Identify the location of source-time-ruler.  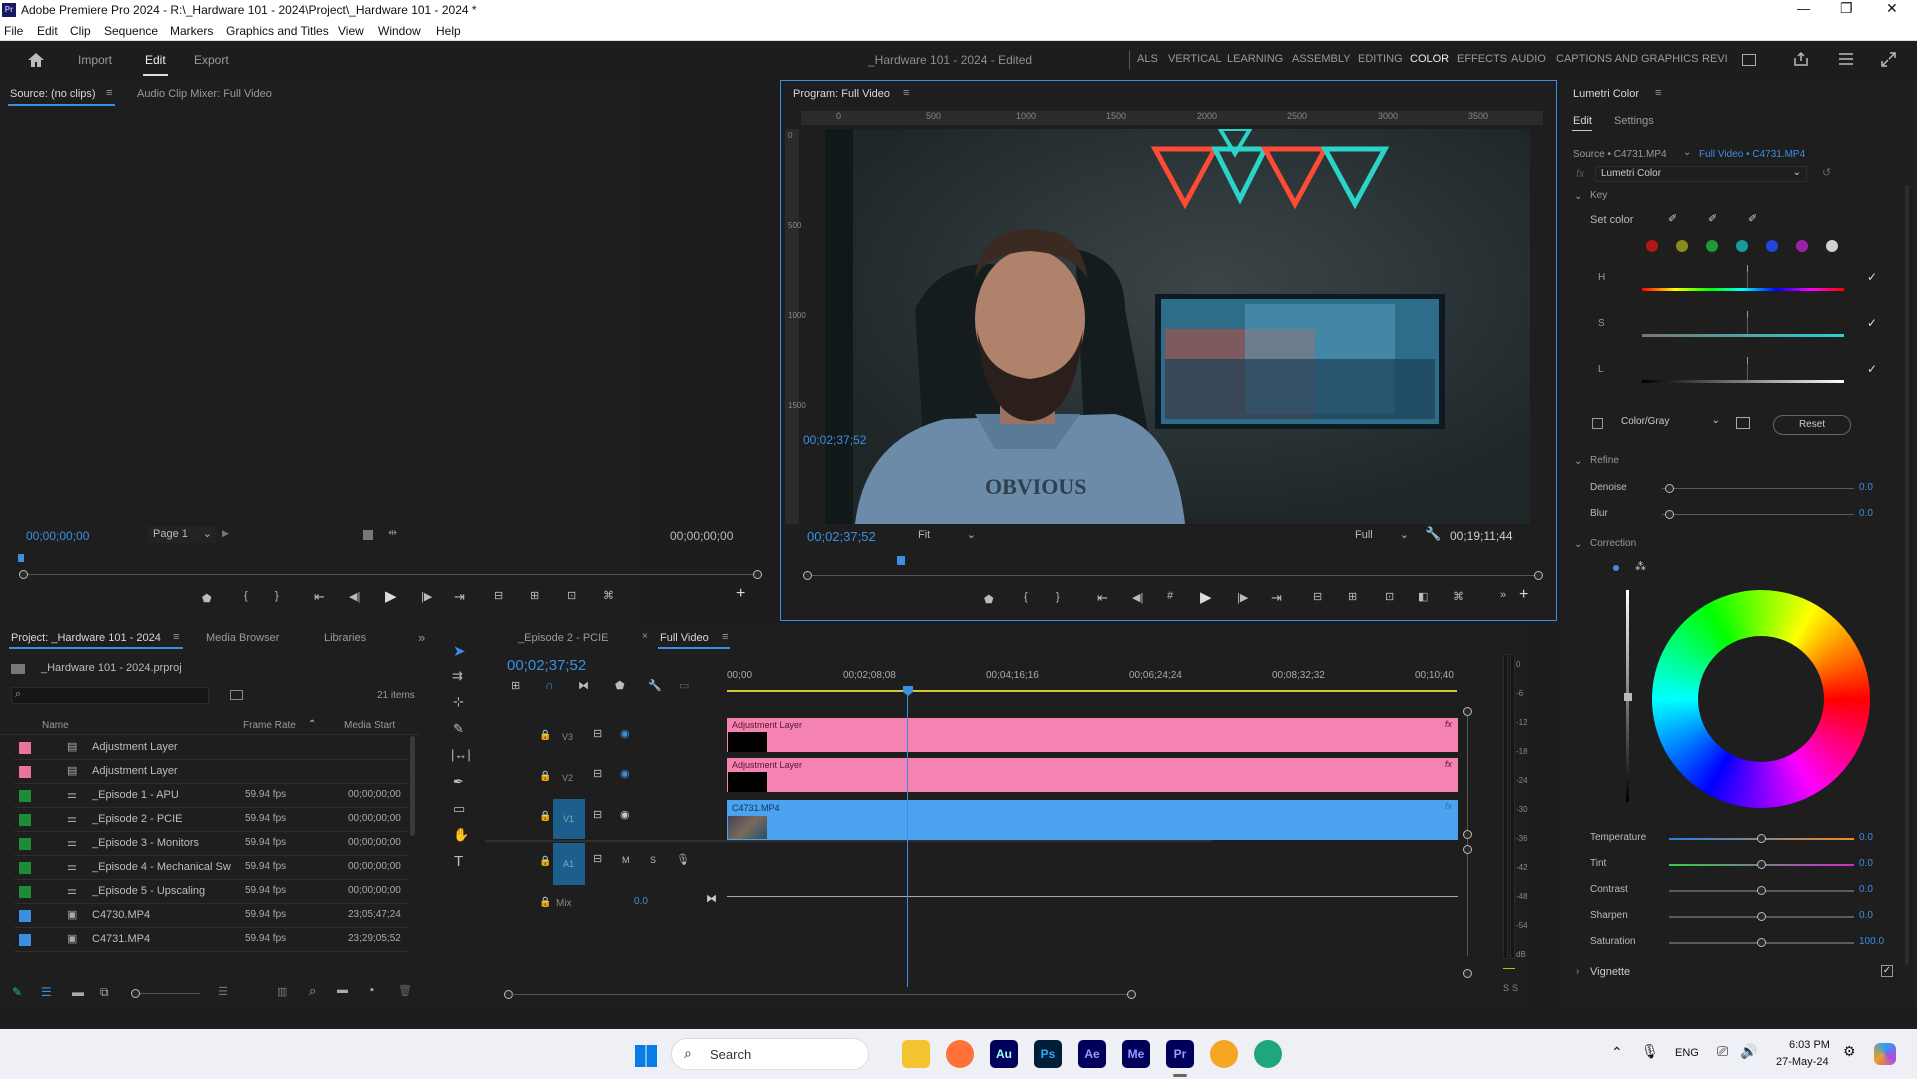
(390, 561).